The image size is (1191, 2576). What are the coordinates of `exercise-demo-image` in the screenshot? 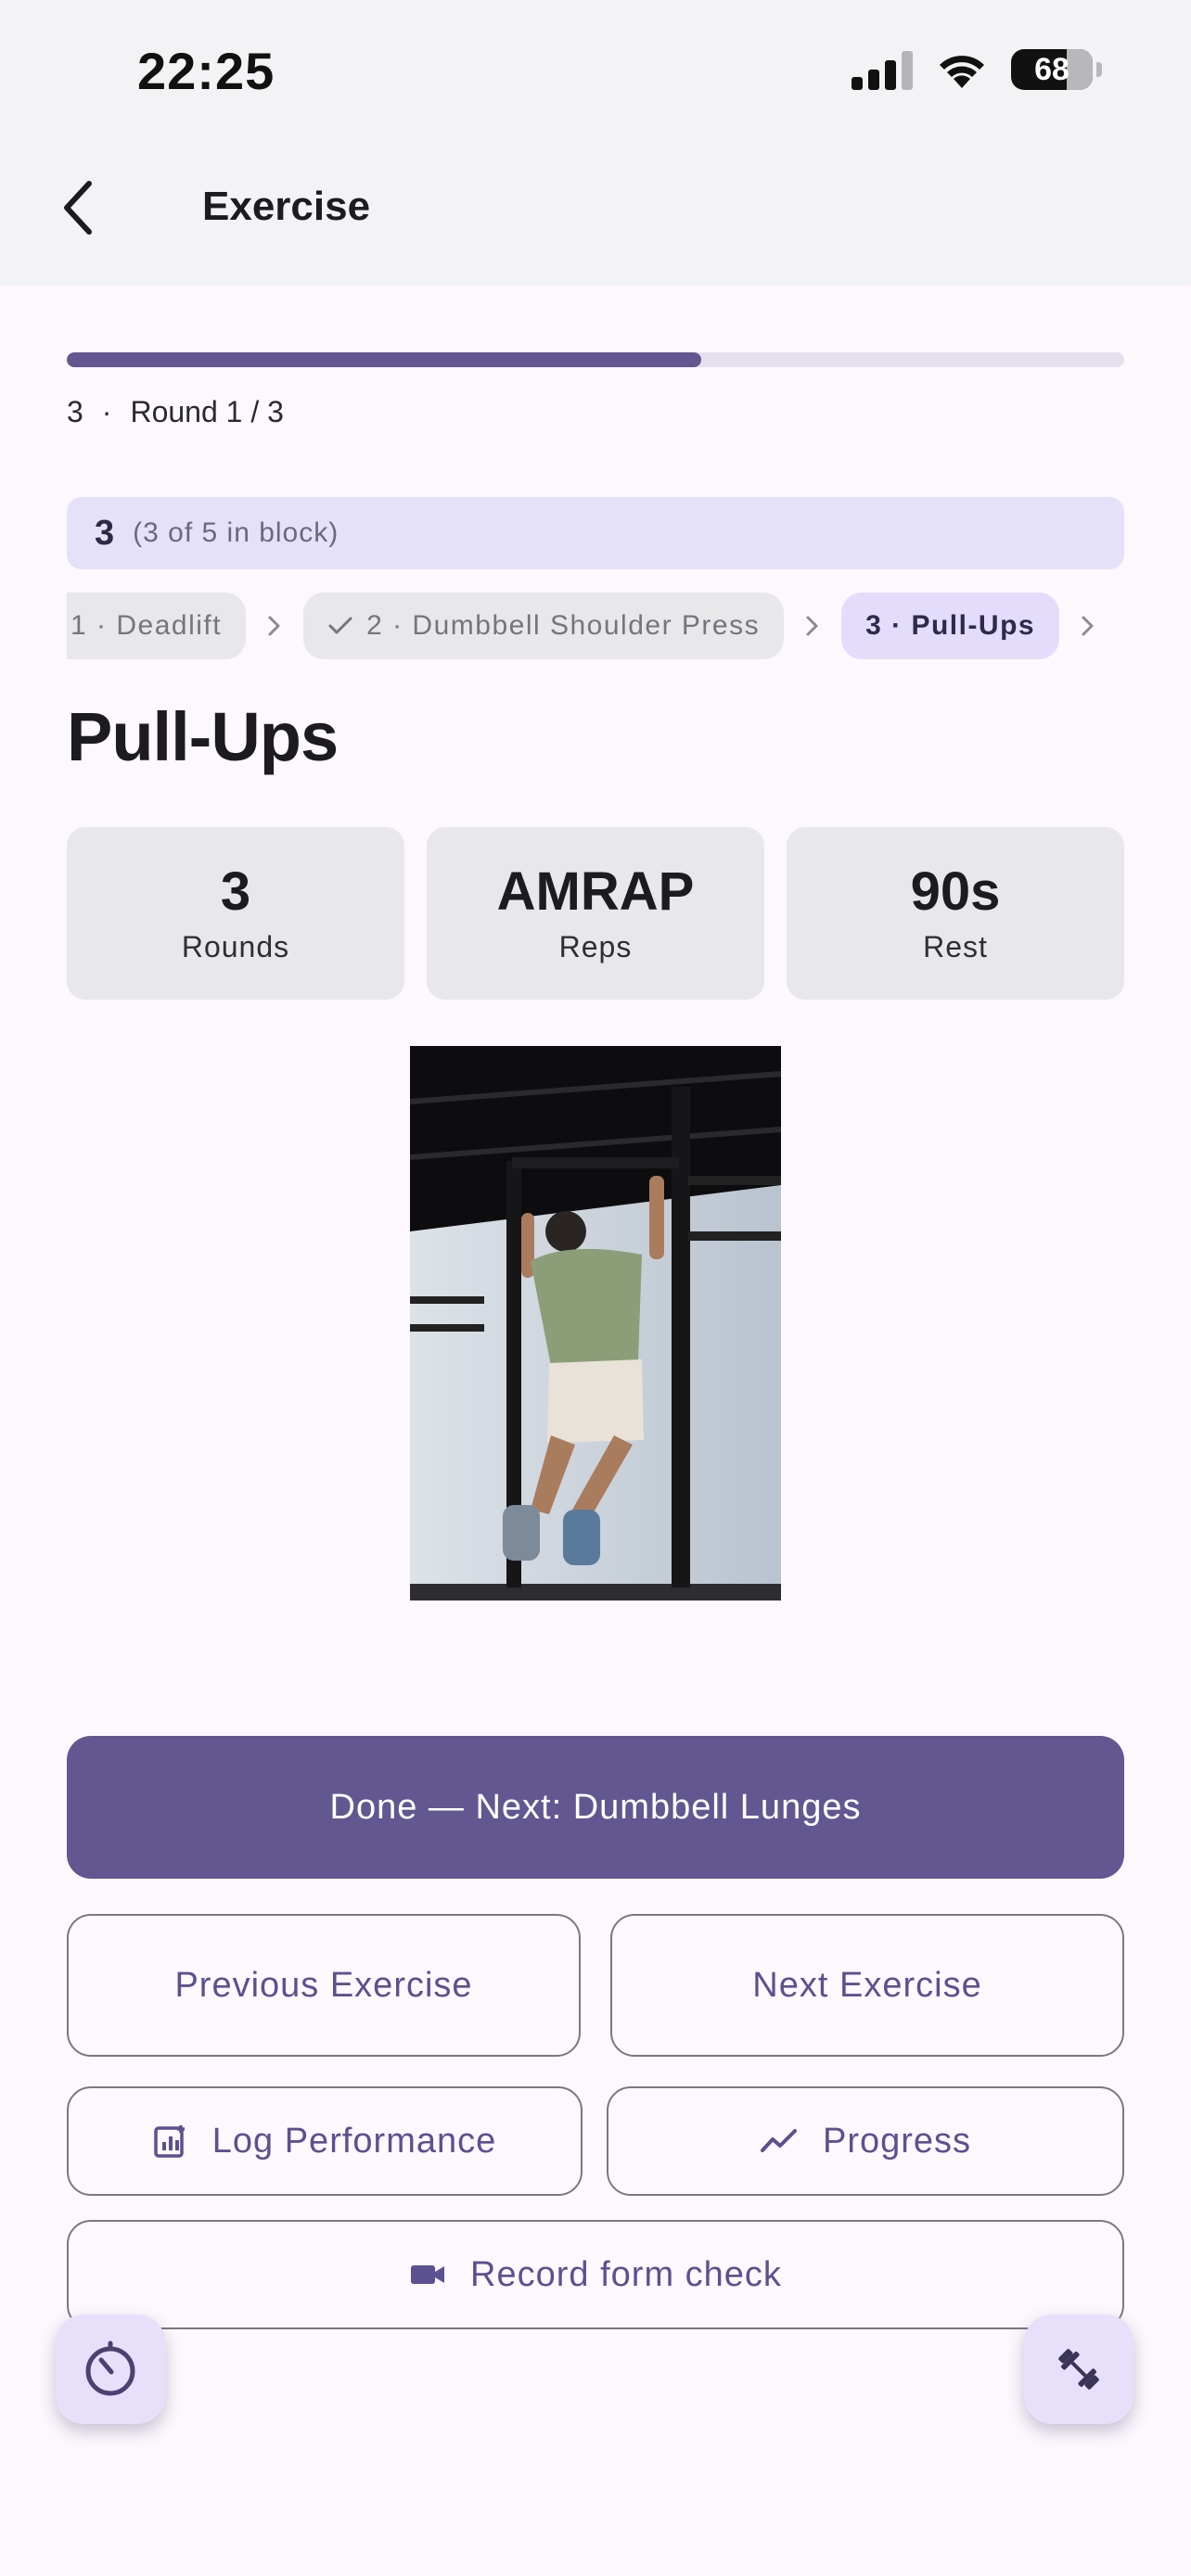 It's located at (595, 1323).